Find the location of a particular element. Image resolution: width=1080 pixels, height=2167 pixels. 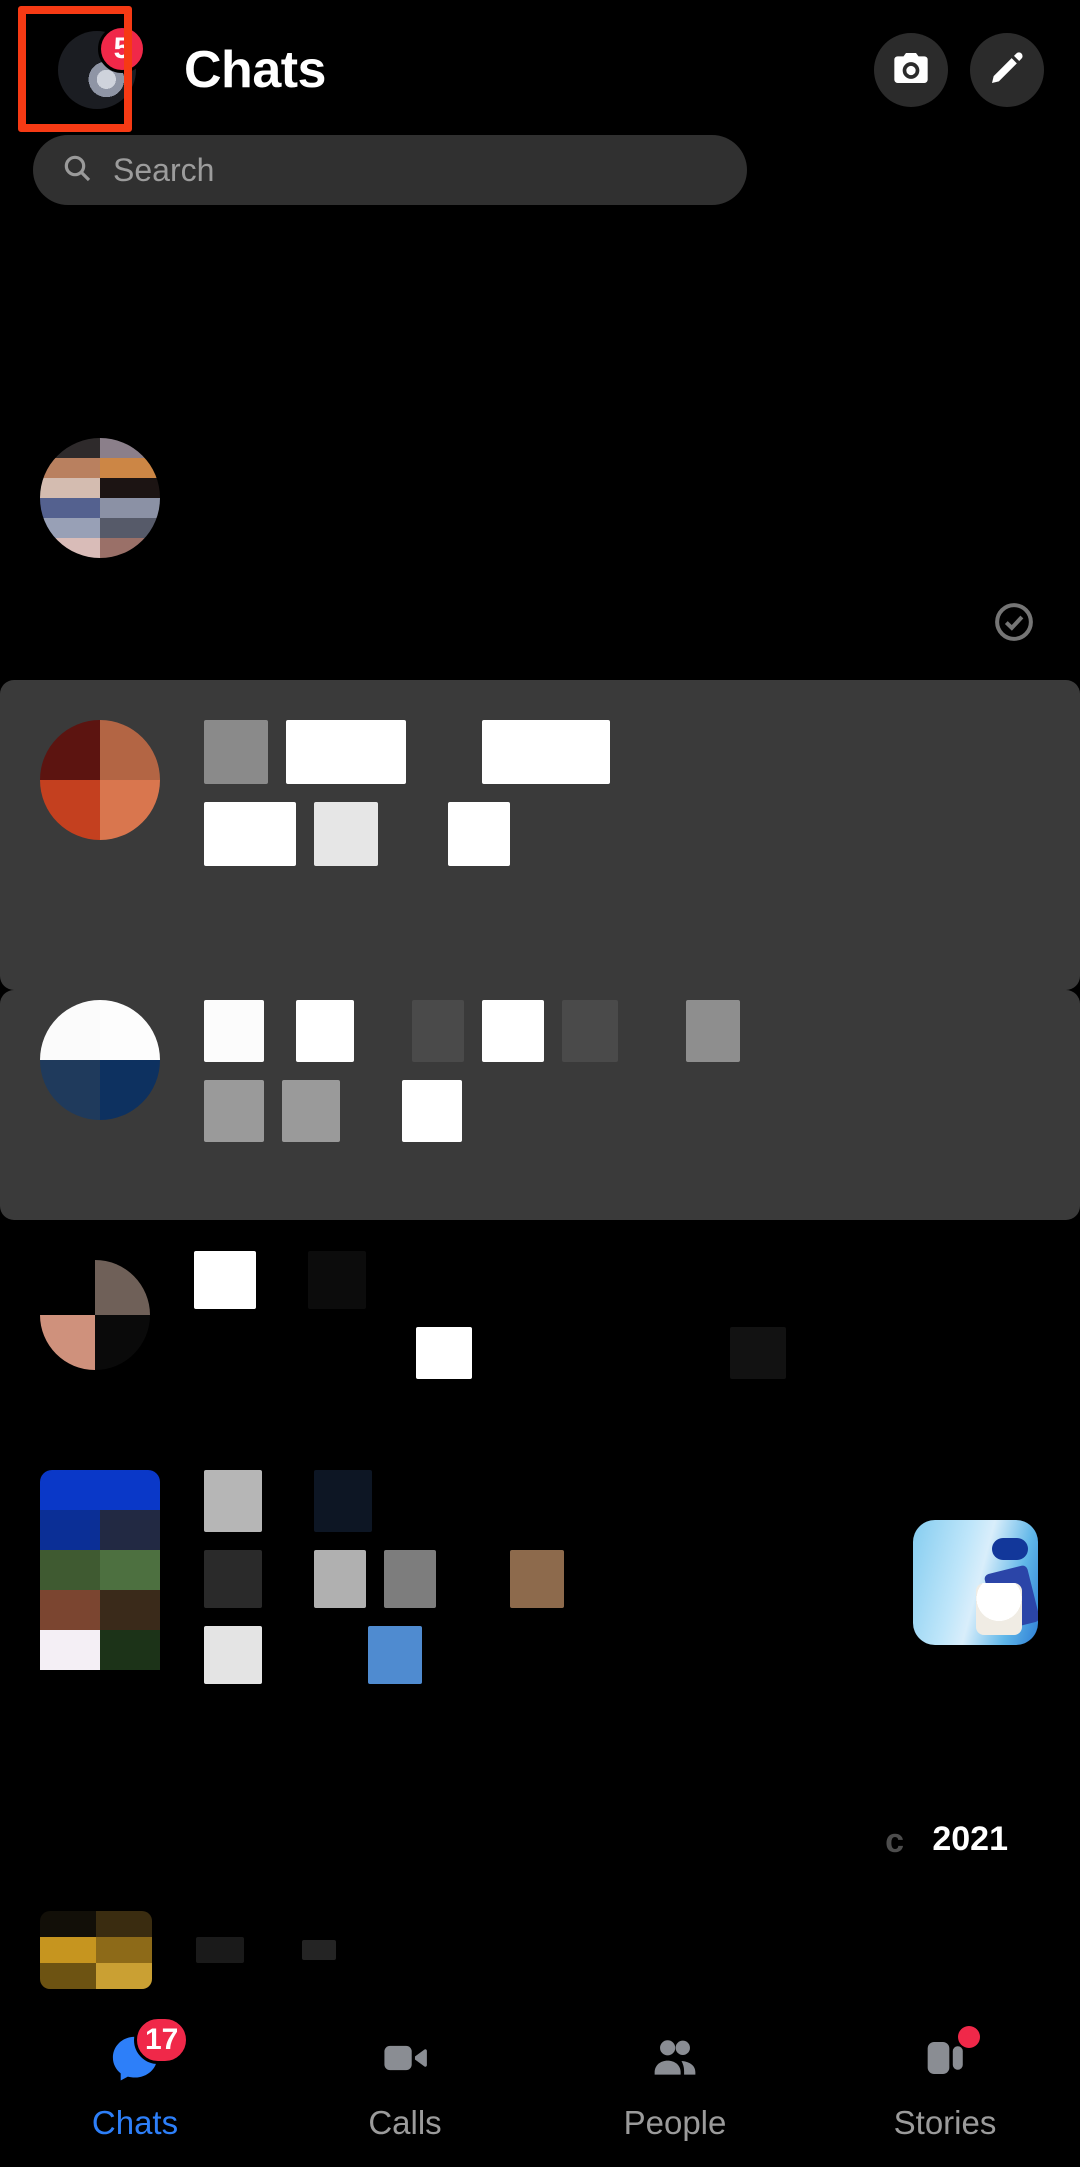

profile-avatar-button: 5 is located at coordinates (102, 67).